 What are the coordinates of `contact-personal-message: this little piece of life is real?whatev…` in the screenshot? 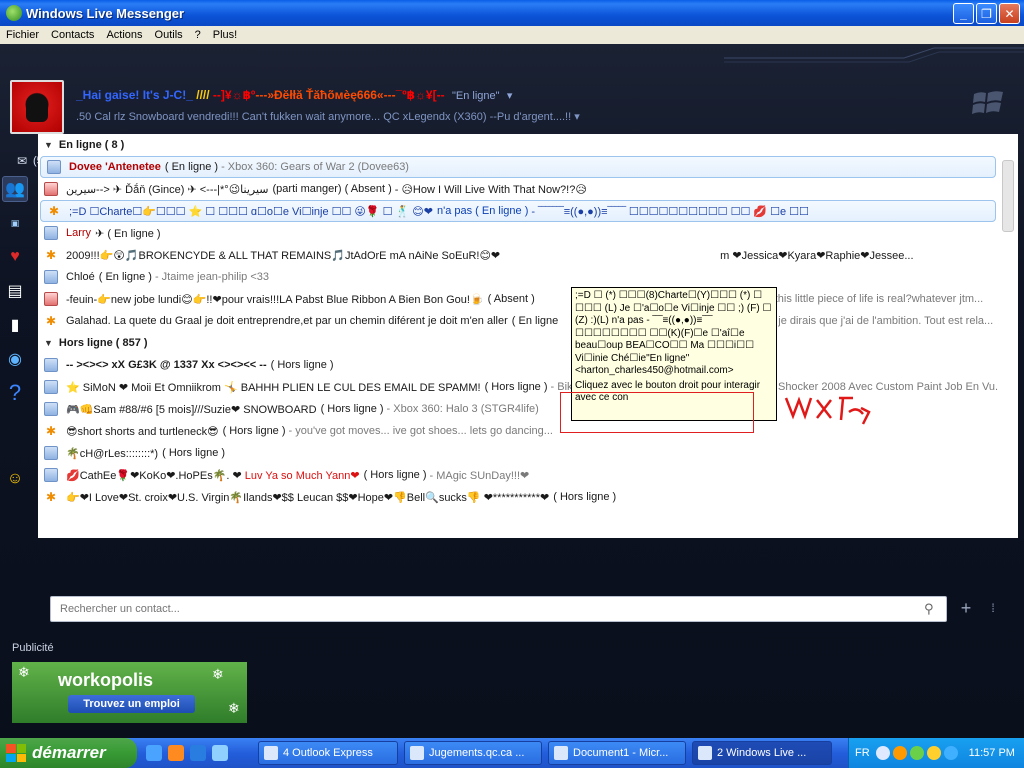 It's located at (879, 299).